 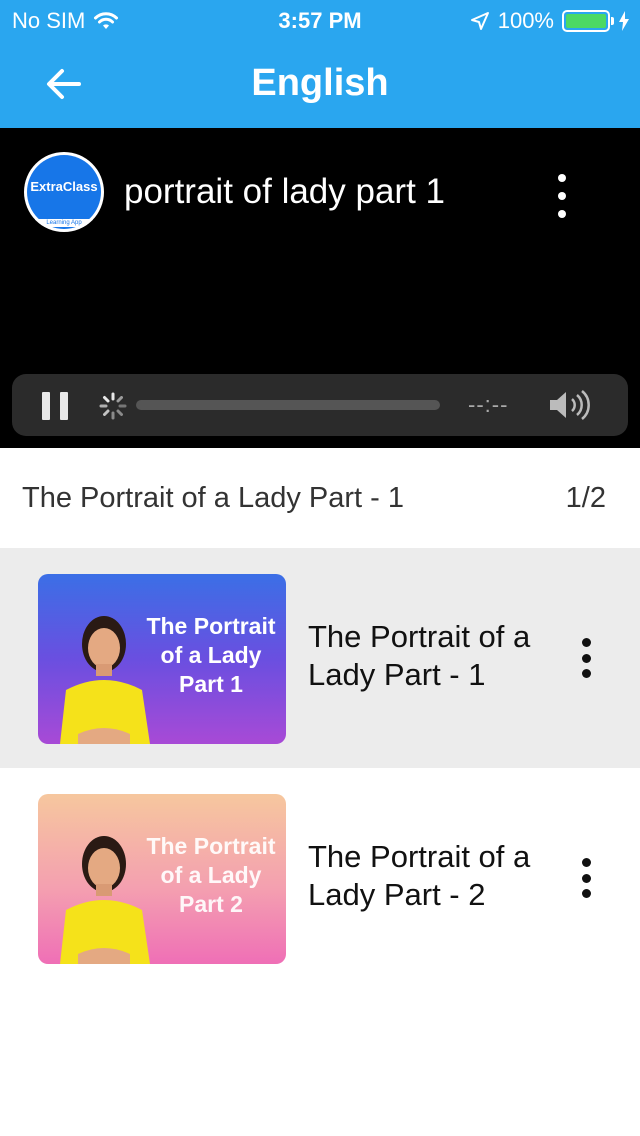 I want to click on charging-bolt-icon, so click(x=624, y=21).